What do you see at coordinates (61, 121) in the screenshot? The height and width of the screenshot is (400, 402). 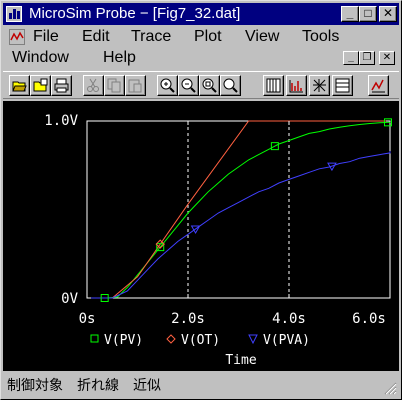 I see `y-tick-1V: 1.0V` at bounding box center [61, 121].